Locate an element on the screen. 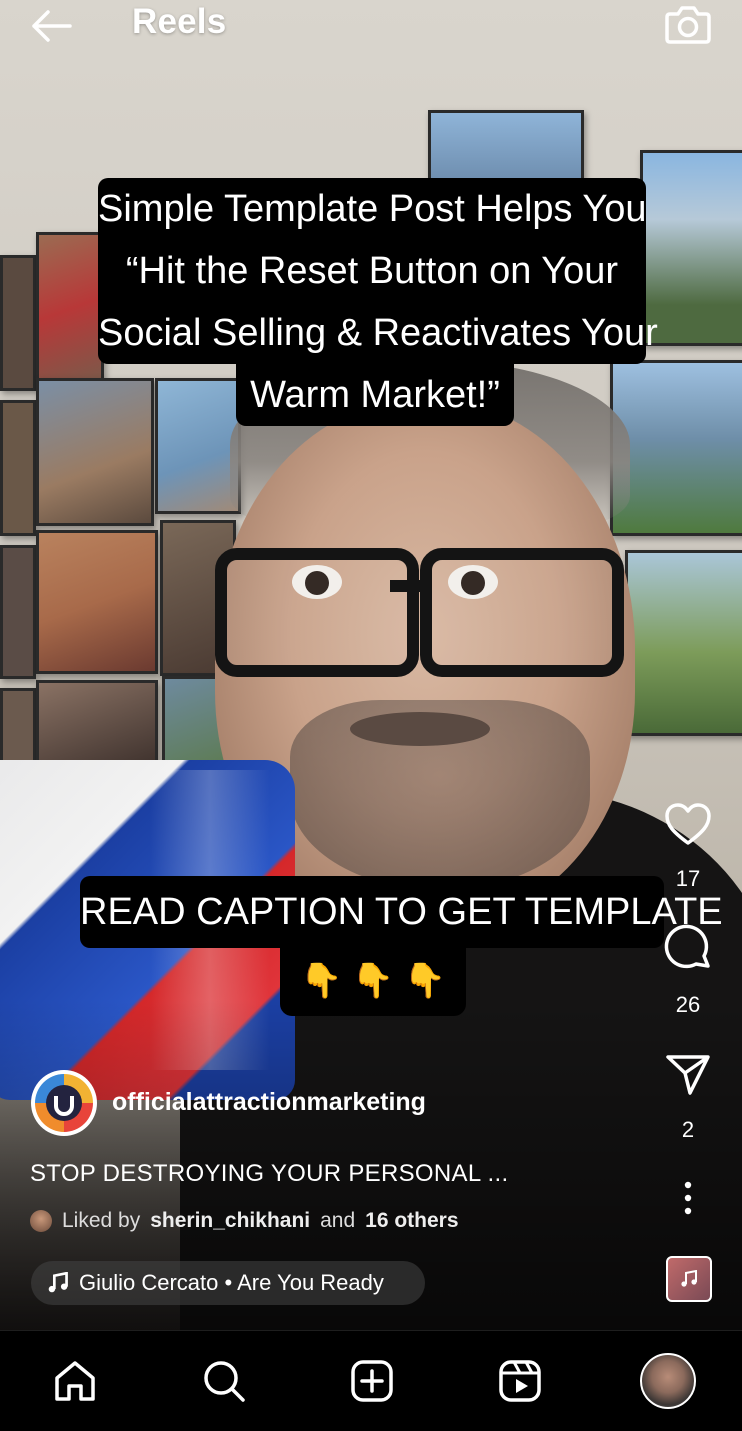  page-title: Reels is located at coordinates (179, 21).